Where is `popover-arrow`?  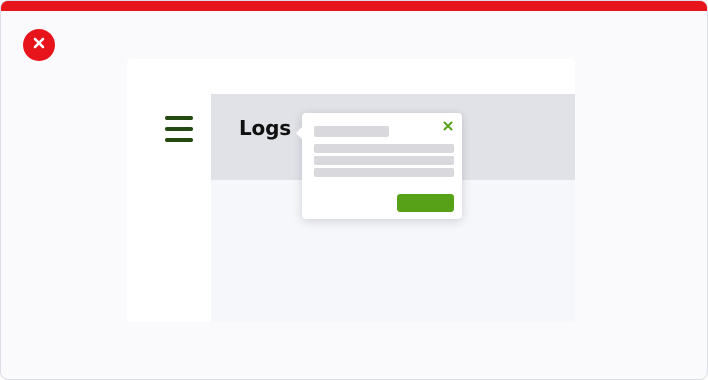 popover-arrow is located at coordinates (299, 133).